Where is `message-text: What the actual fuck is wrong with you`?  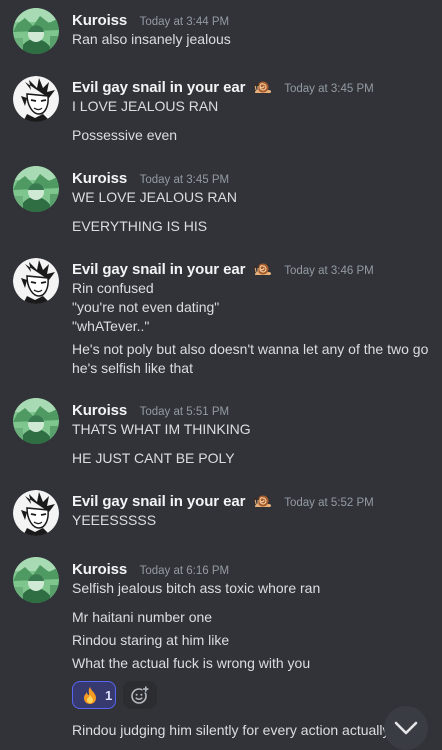
message-text: What the actual fuck is wrong with you is located at coordinates (191, 663).